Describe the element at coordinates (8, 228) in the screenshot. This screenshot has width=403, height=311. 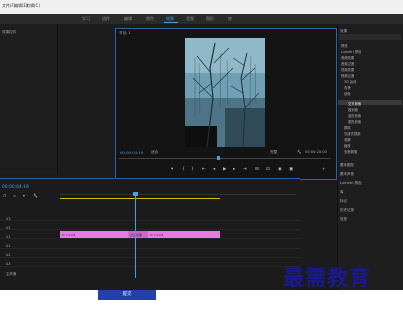
I see `track-label-v2: V2` at that location.